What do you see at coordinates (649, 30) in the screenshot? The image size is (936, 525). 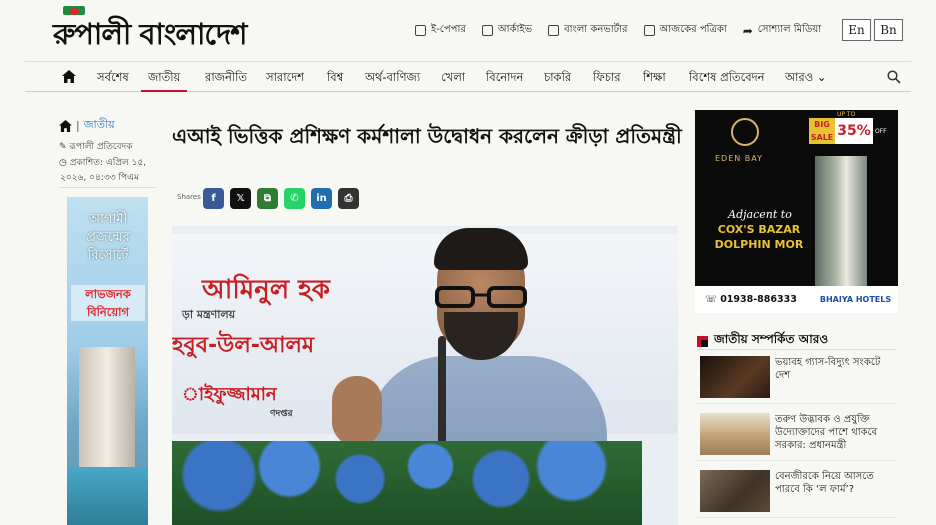 I see `paper-icon` at bounding box center [649, 30].